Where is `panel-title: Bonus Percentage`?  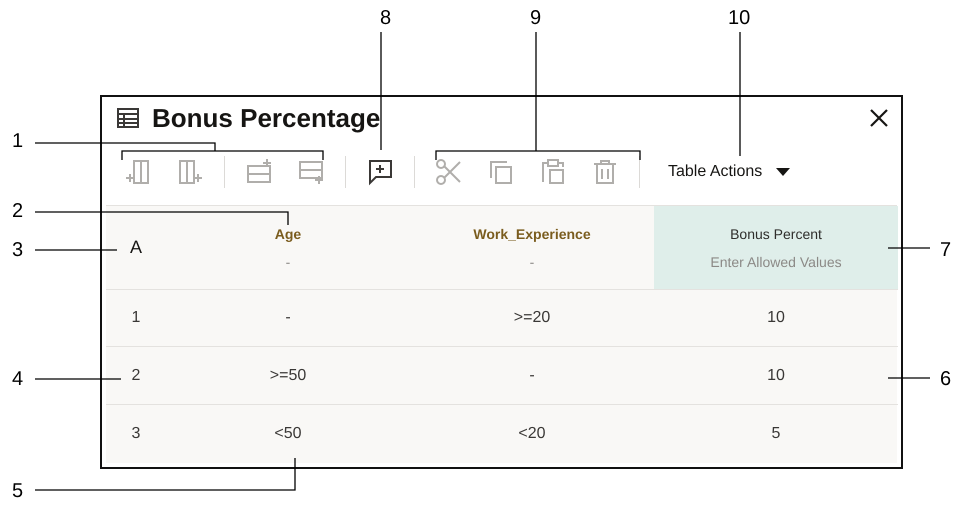
panel-title: Bonus Percentage is located at coordinates (267, 118).